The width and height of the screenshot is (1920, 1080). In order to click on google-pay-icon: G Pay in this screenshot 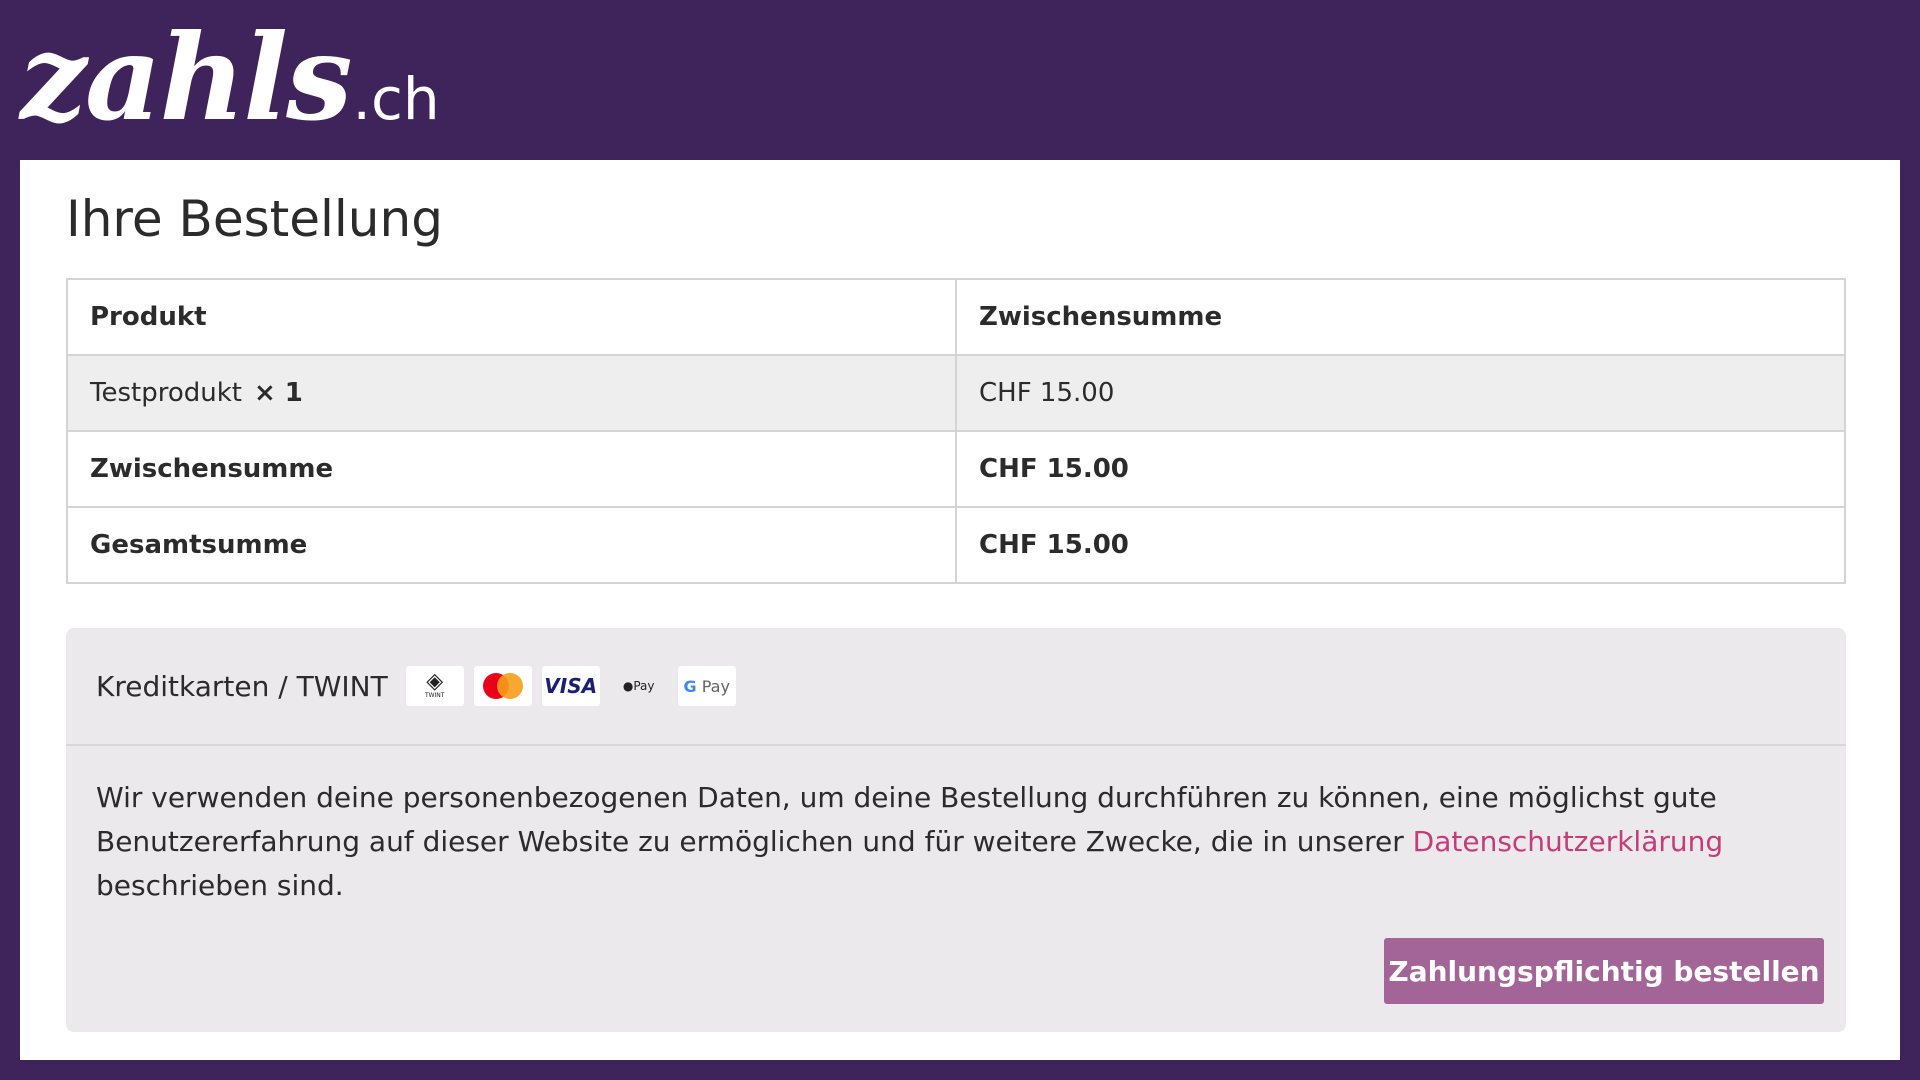, I will do `click(706, 686)`.